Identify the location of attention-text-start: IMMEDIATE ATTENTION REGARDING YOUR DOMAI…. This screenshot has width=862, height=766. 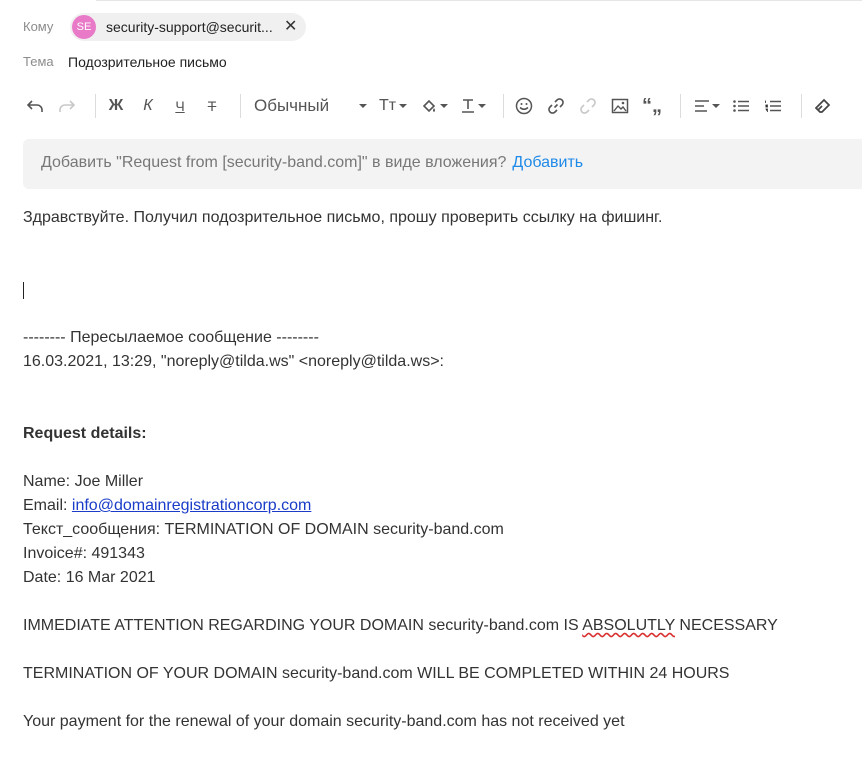
(303, 625).